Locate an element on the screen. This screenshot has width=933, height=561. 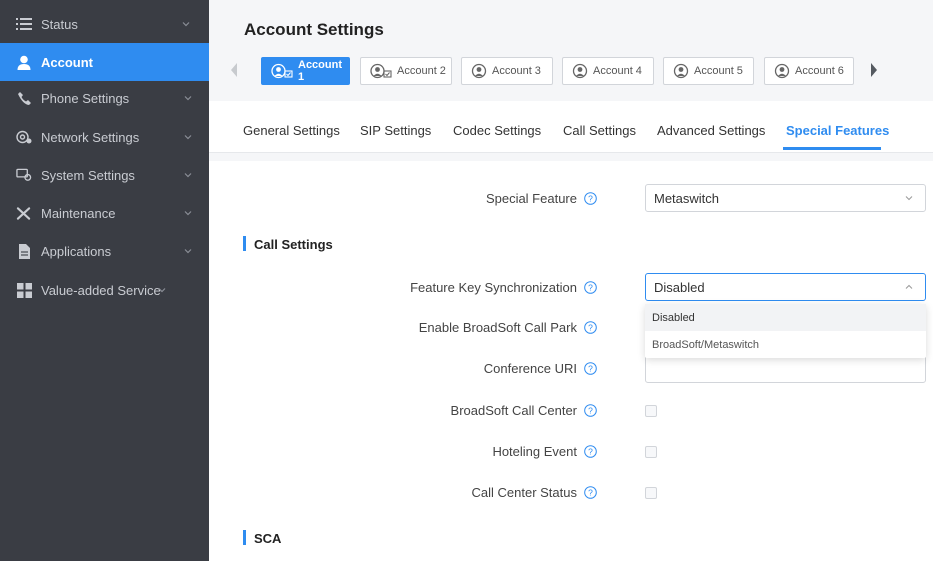
account-tab-label: Account 6 is located at coordinates (819, 71).